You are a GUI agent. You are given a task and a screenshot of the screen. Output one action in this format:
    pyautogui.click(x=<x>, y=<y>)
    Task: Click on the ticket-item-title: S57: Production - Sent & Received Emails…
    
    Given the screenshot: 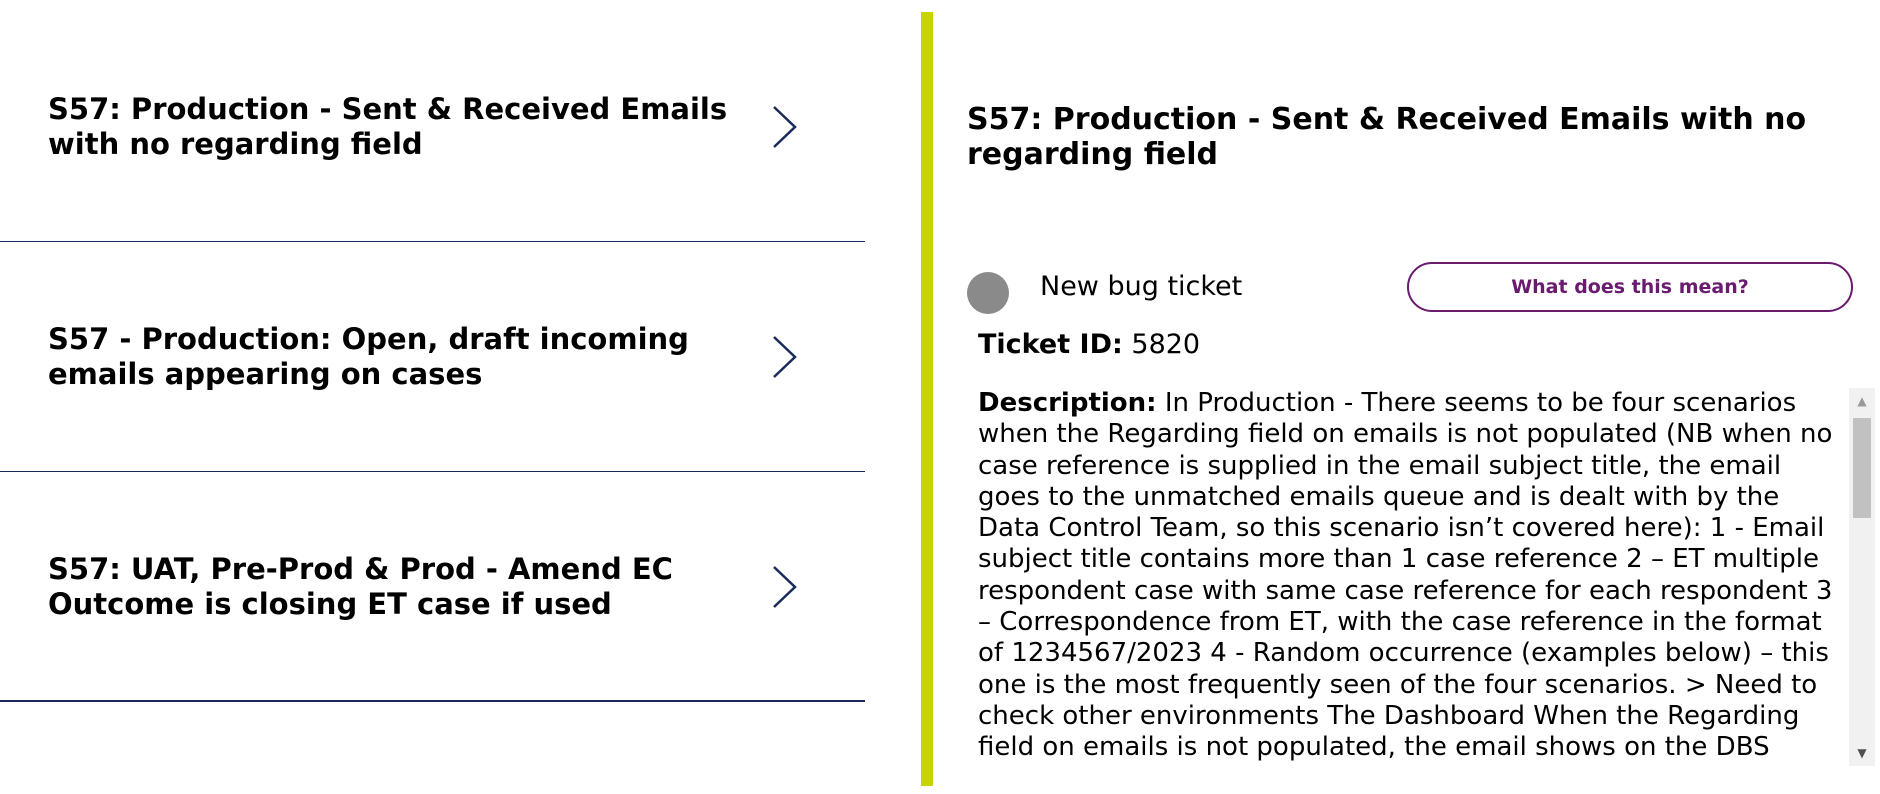 What is the action you would take?
    pyautogui.click(x=388, y=126)
    